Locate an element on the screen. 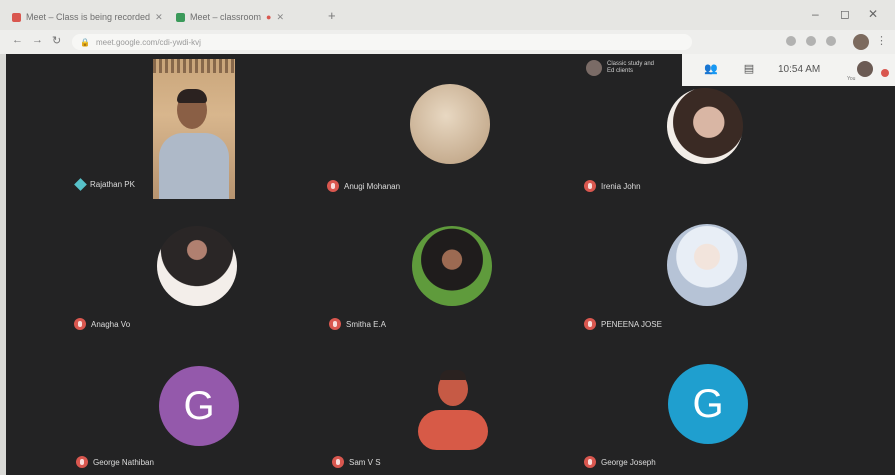 This screenshot has height=475, width=895. lock-icon: 🔒 is located at coordinates (85, 42).